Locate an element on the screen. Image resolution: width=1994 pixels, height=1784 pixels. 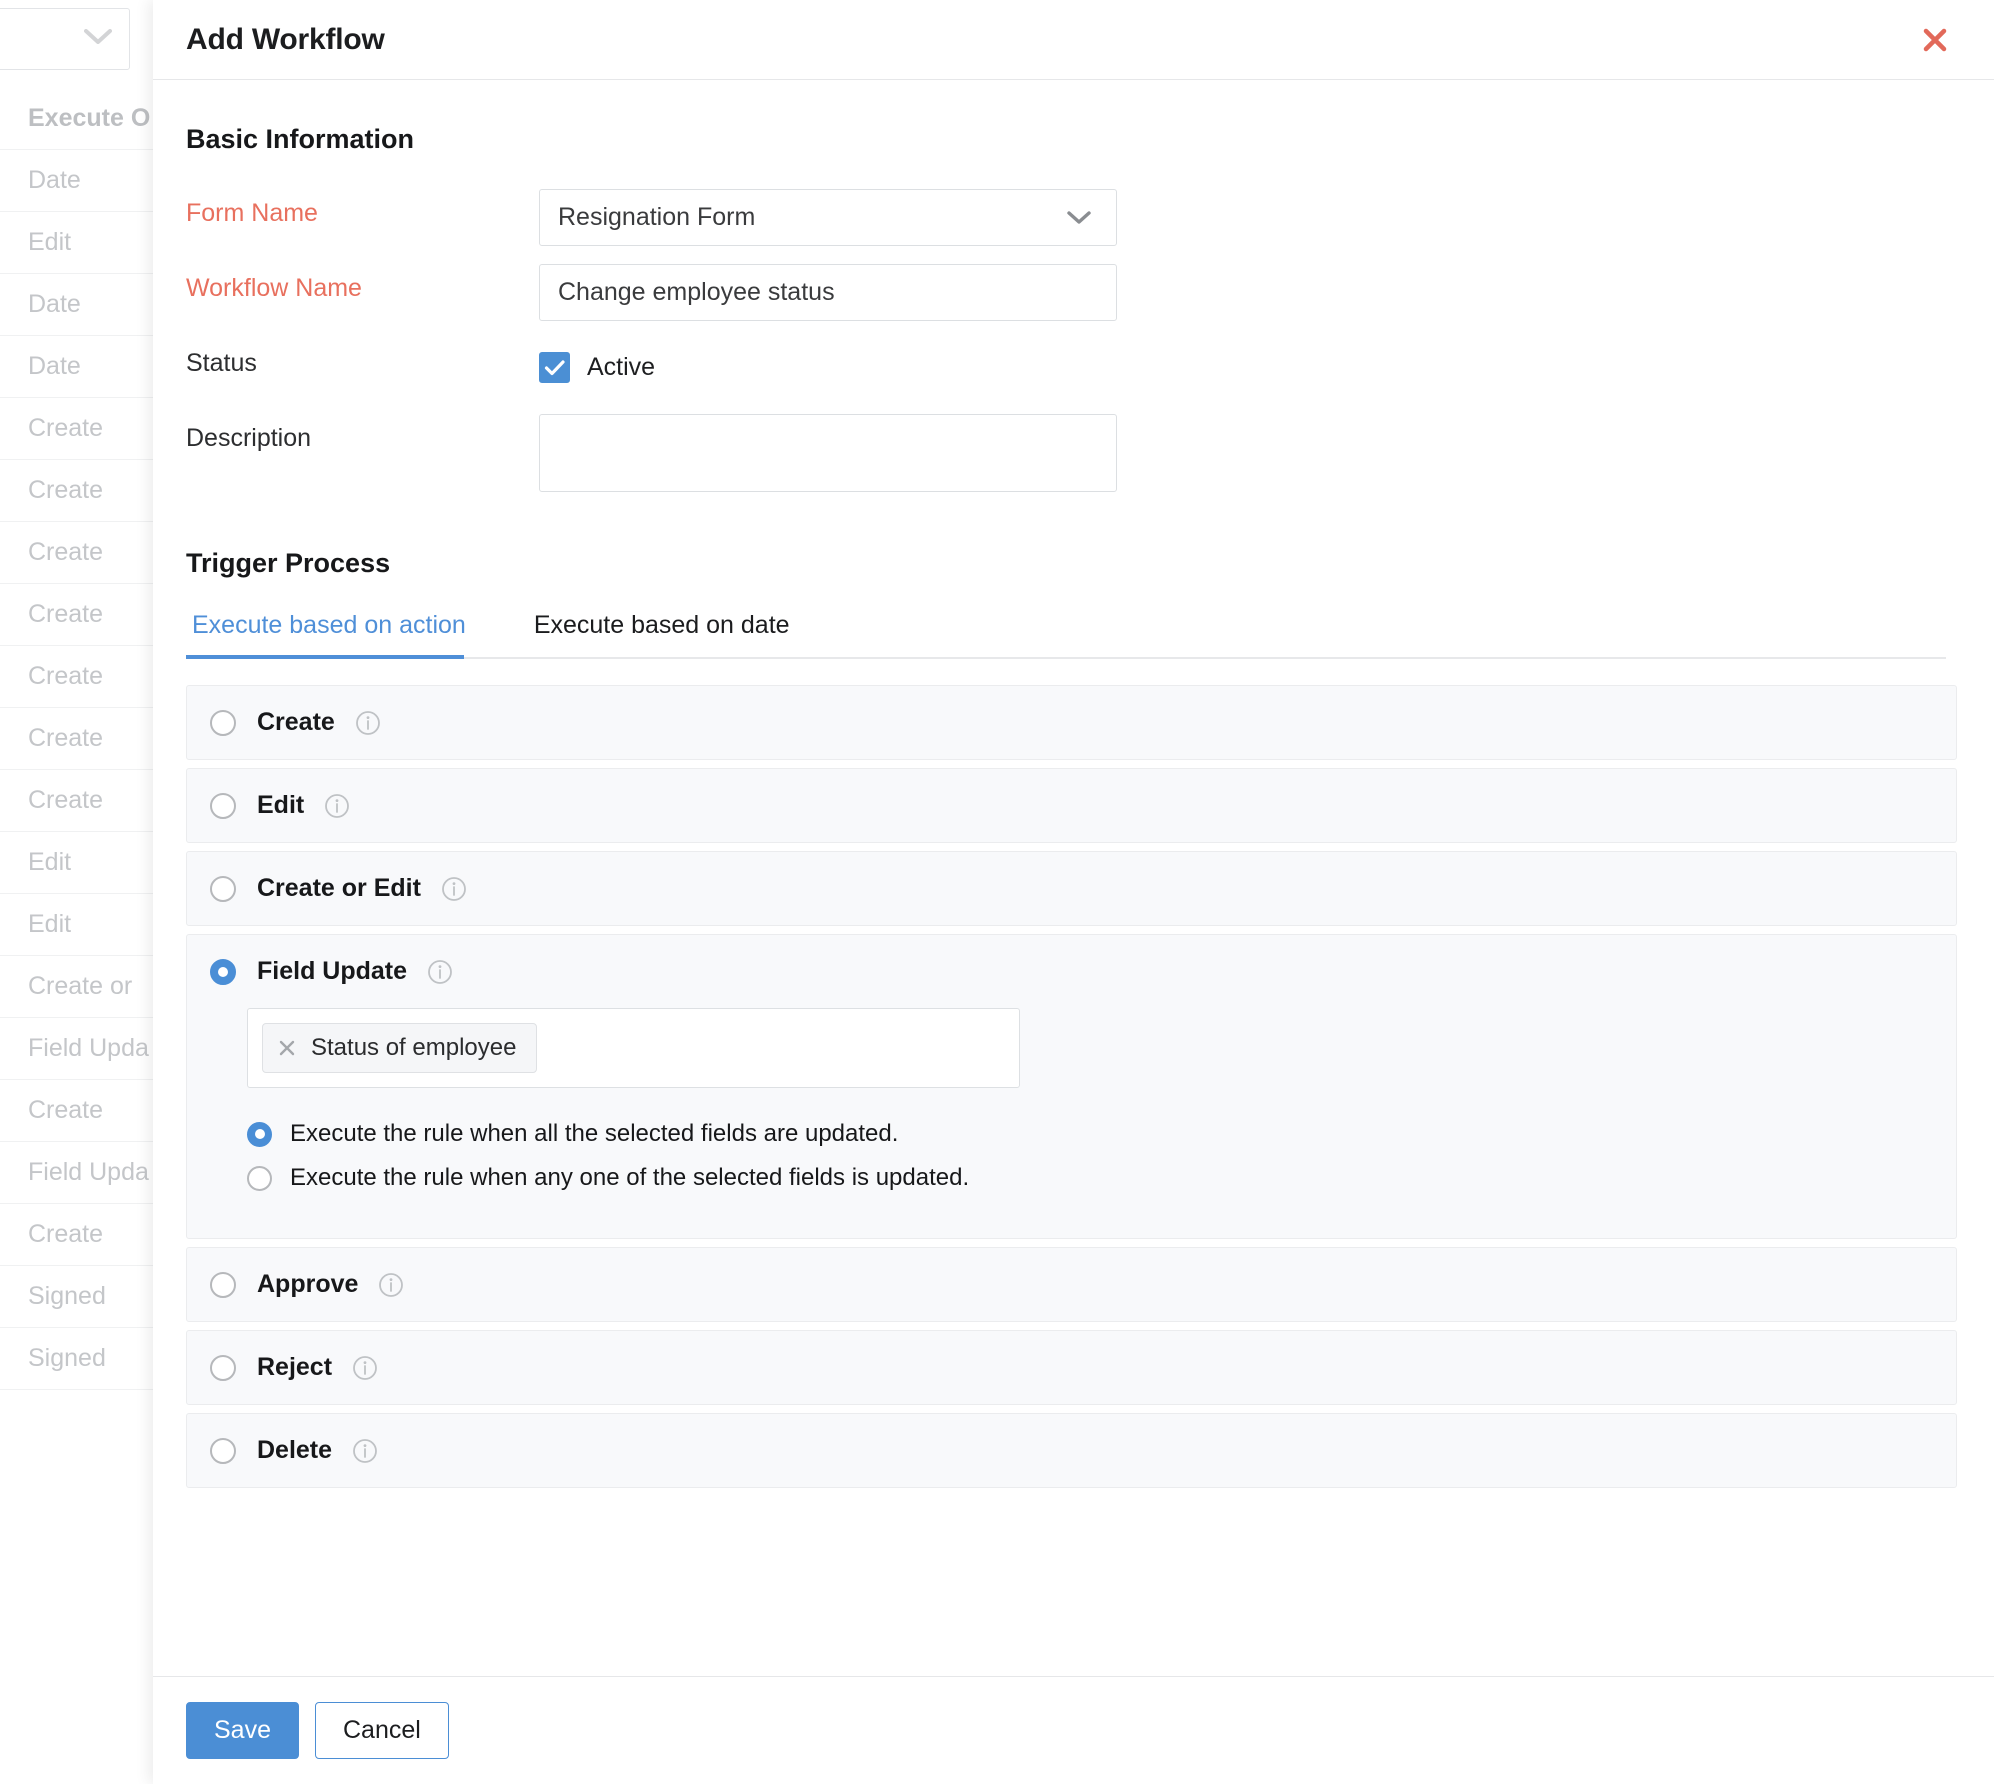
option-create: Create is located at coordinates (1071, 722).